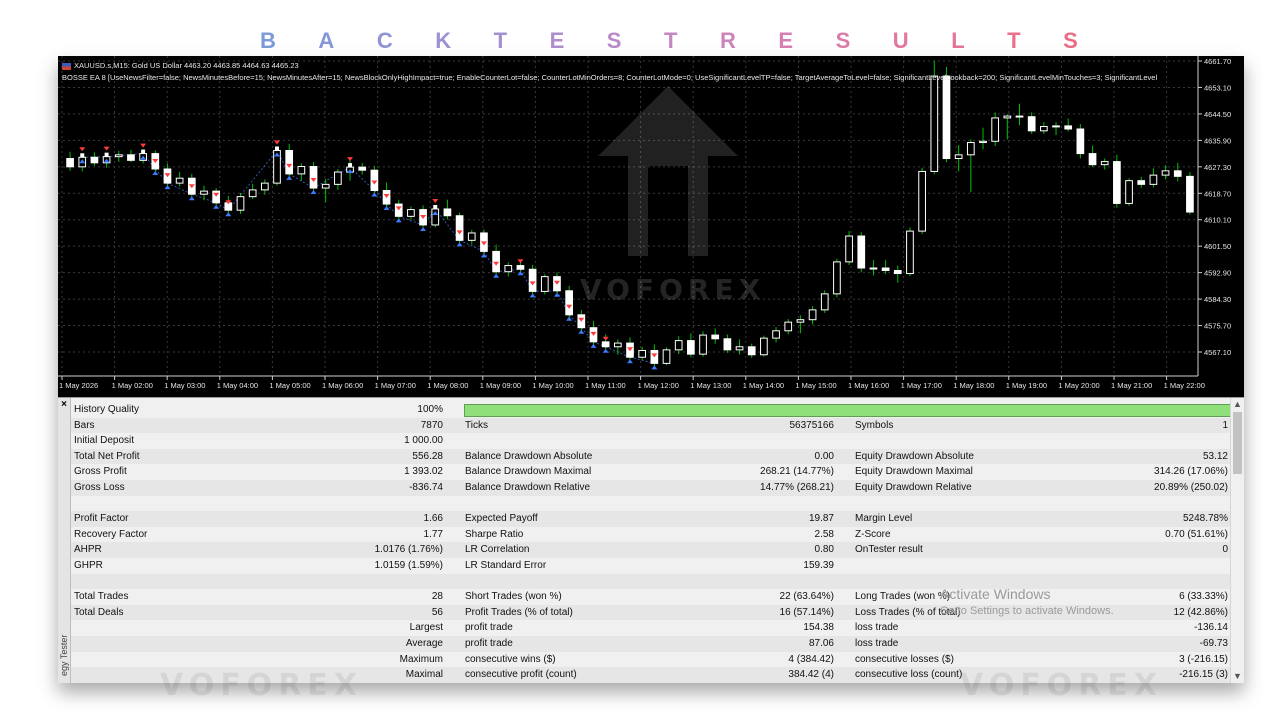 The image size is (1280, 720). I want to click on report-cell-c2: Maximal, so click(424, 675).